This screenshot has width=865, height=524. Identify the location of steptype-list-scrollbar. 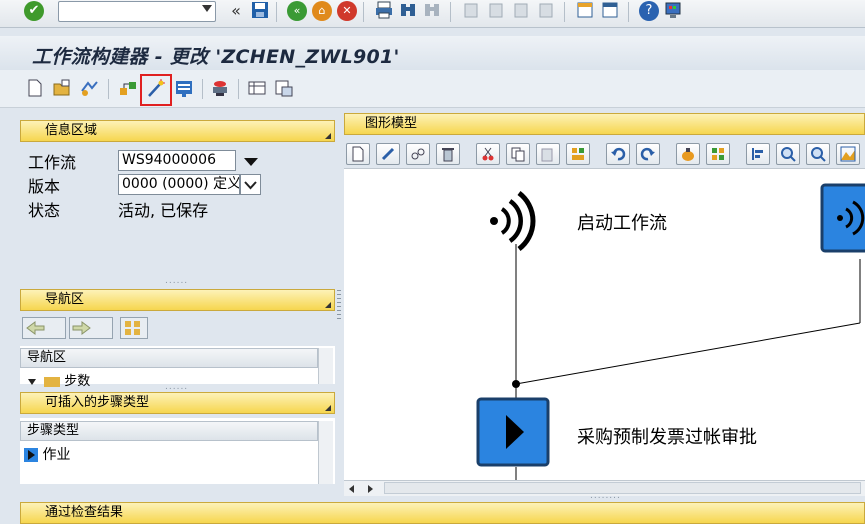
(325, 452).